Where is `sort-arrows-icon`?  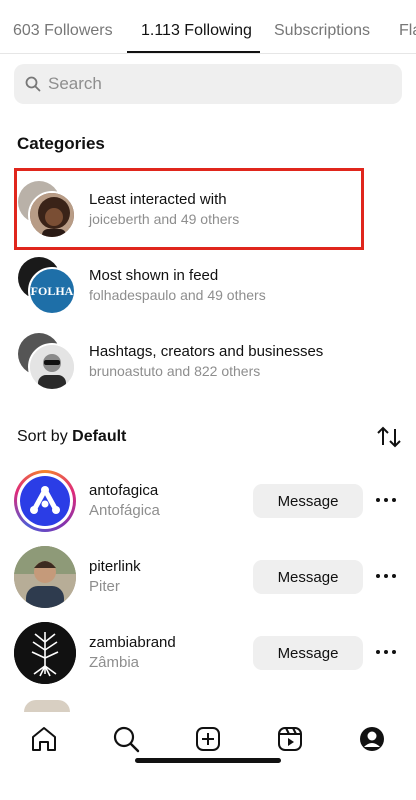
sort-arrows-icon is located at coordinates (389, 437).